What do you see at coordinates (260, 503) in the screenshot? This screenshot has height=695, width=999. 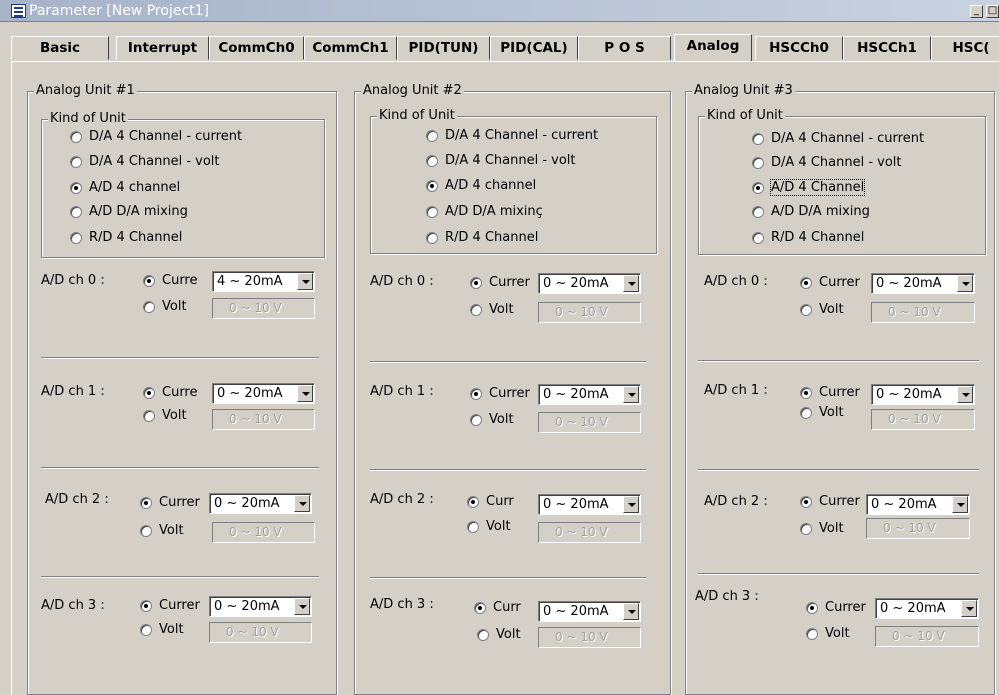 I see `unit-1-ch2-current-range: 0 ~ 20mA` at bounding box center [260, 503].